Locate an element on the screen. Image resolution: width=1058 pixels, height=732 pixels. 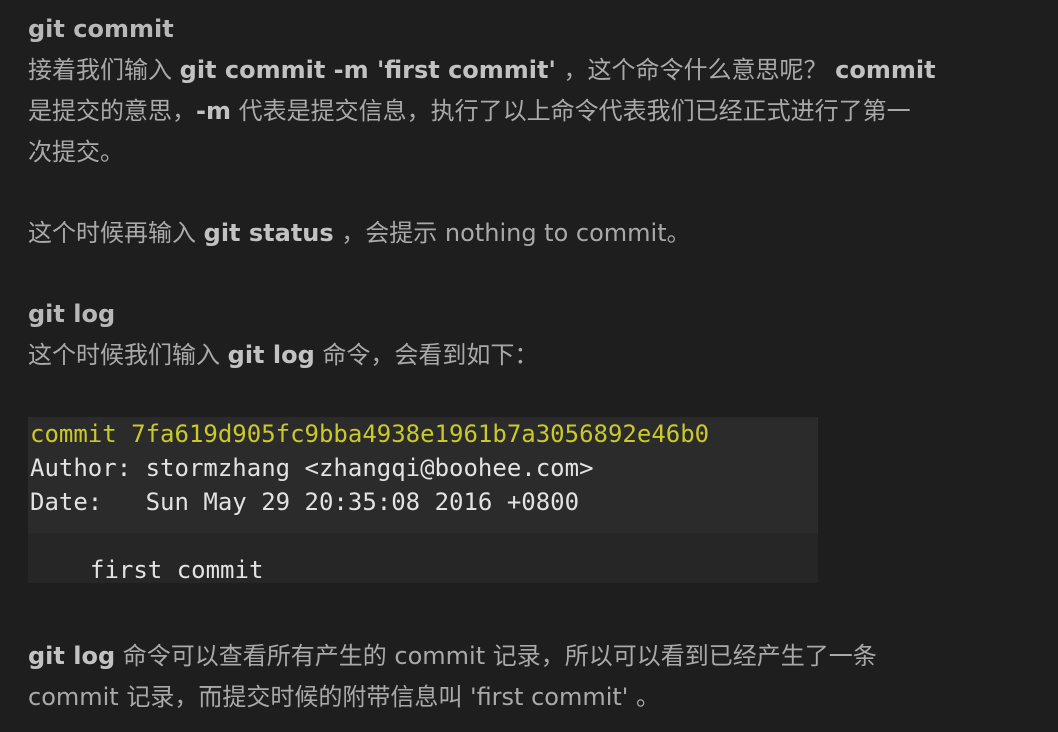
inline-code-commit: commit is located at coordinates (885, 70).